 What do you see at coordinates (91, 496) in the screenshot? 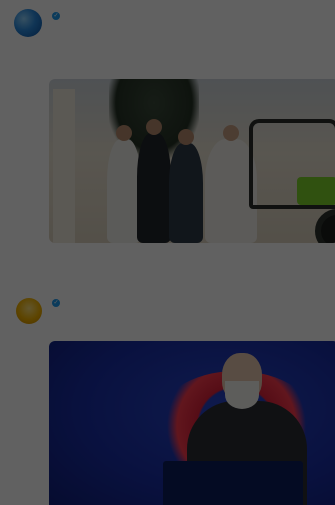
I see `photo-banner-text` at bounding box center [91, 496].